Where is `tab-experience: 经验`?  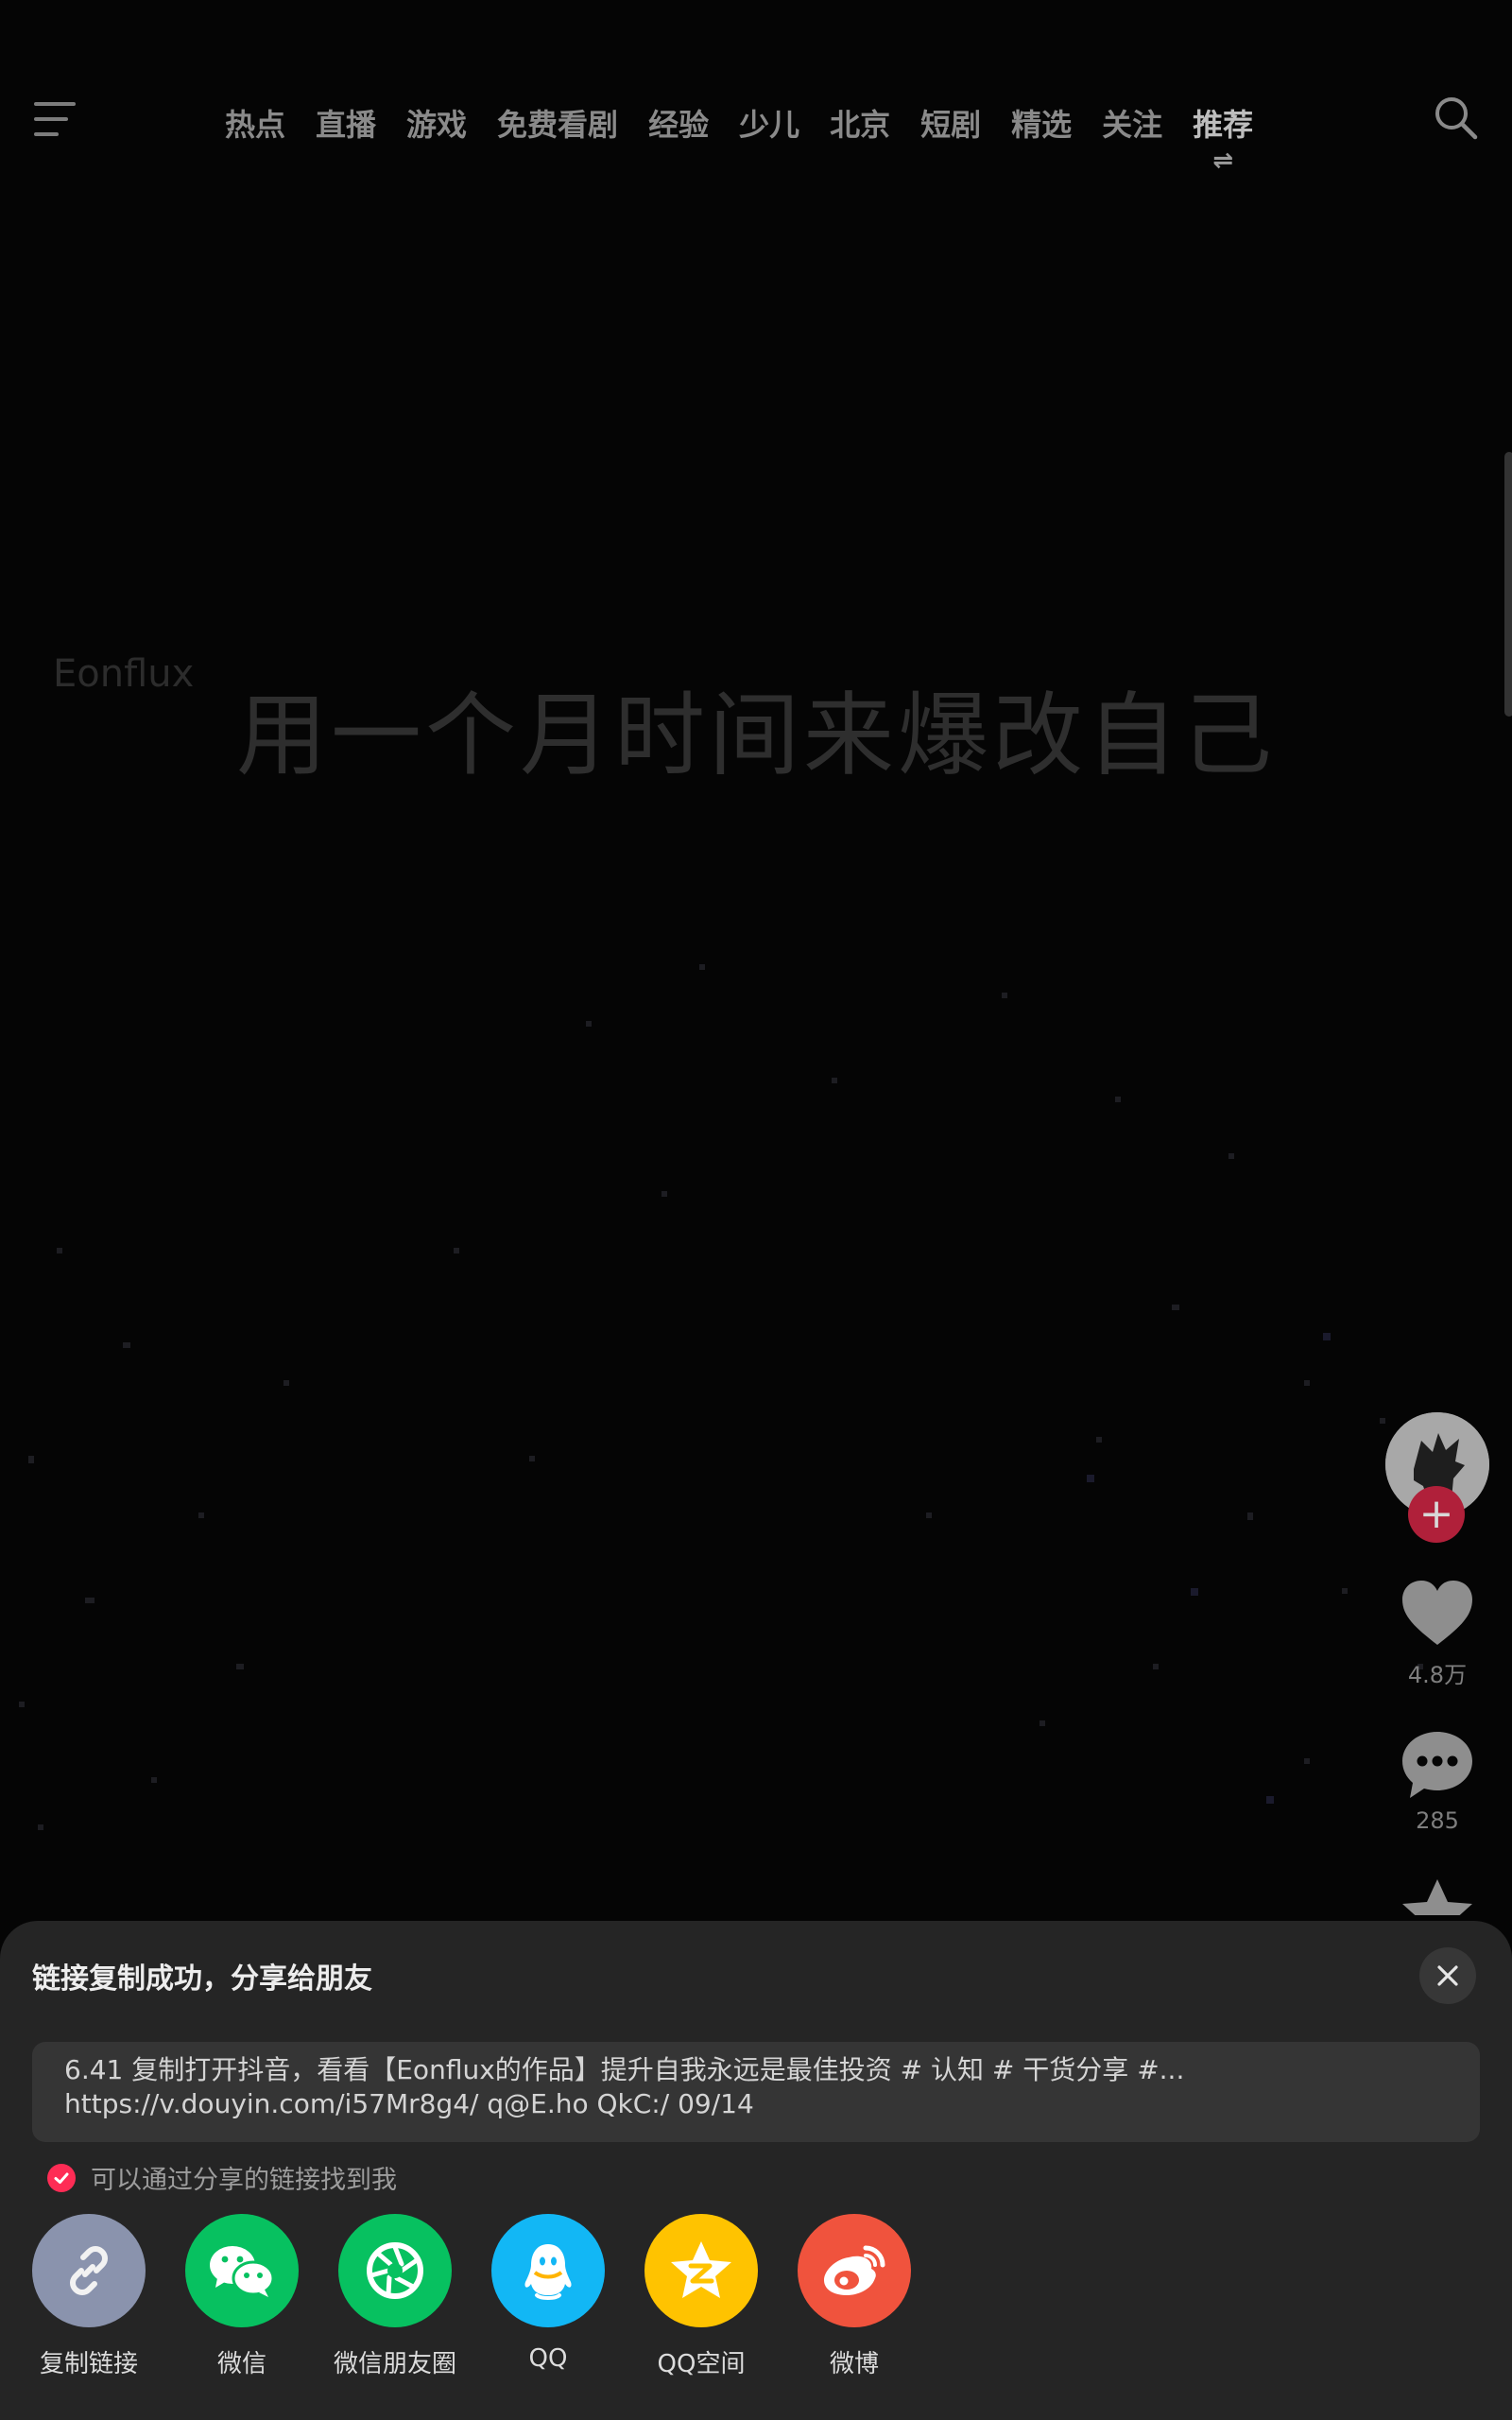 tab-experience: 经验 is located at coordinates (678, 123).